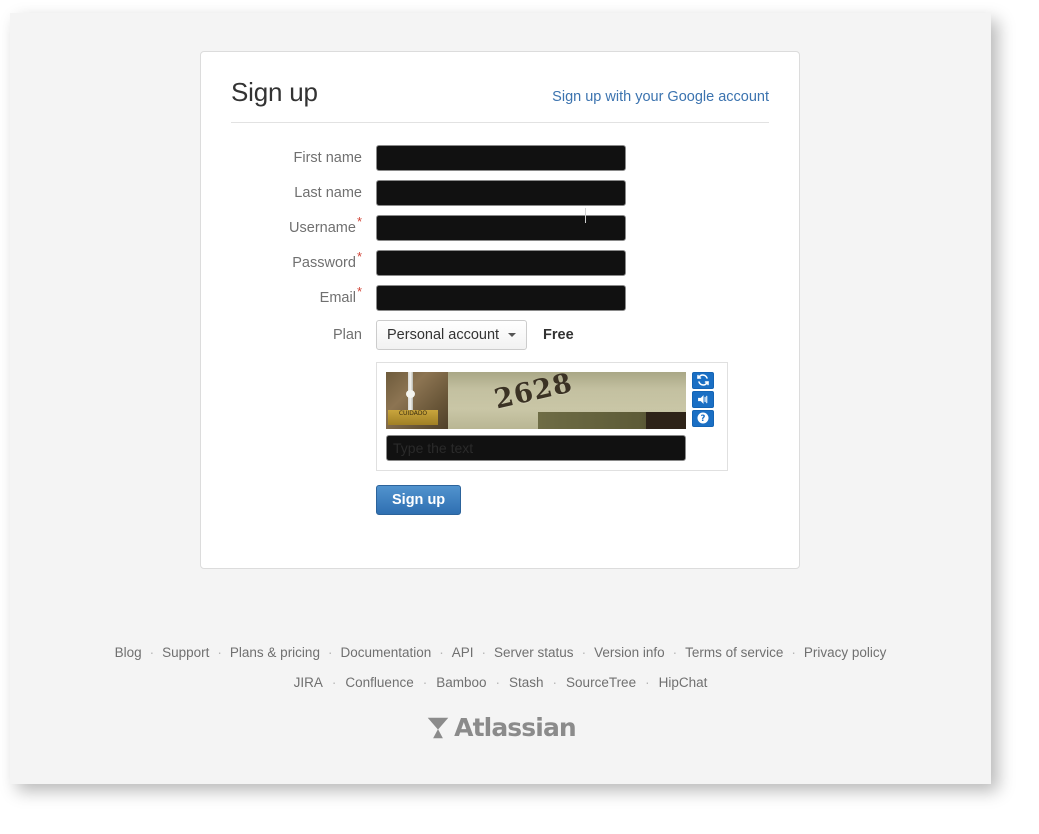 This screenshot has height=834, width=1039. Describe the element at coordinates (526, 682) in the screenshot. I see `footer-link-stash: Stash` at that location.